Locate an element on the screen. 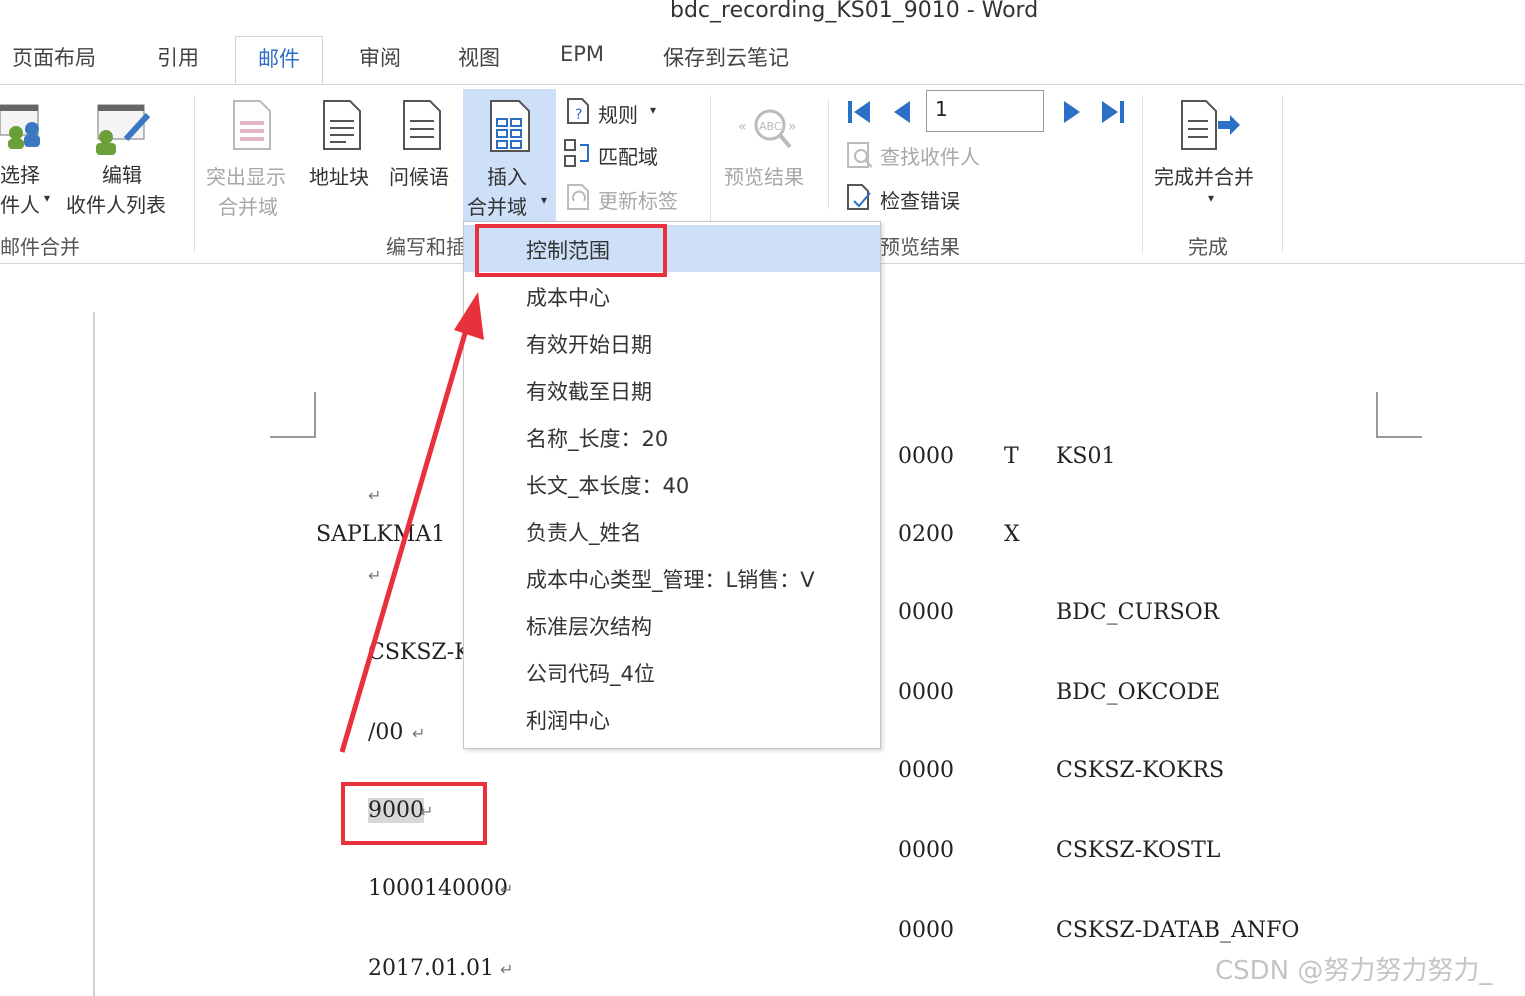 The height and width of the screenshot is (996, 1525). watermark: CSDN @努力努力努力_ is located at coordinates (1354, 971).